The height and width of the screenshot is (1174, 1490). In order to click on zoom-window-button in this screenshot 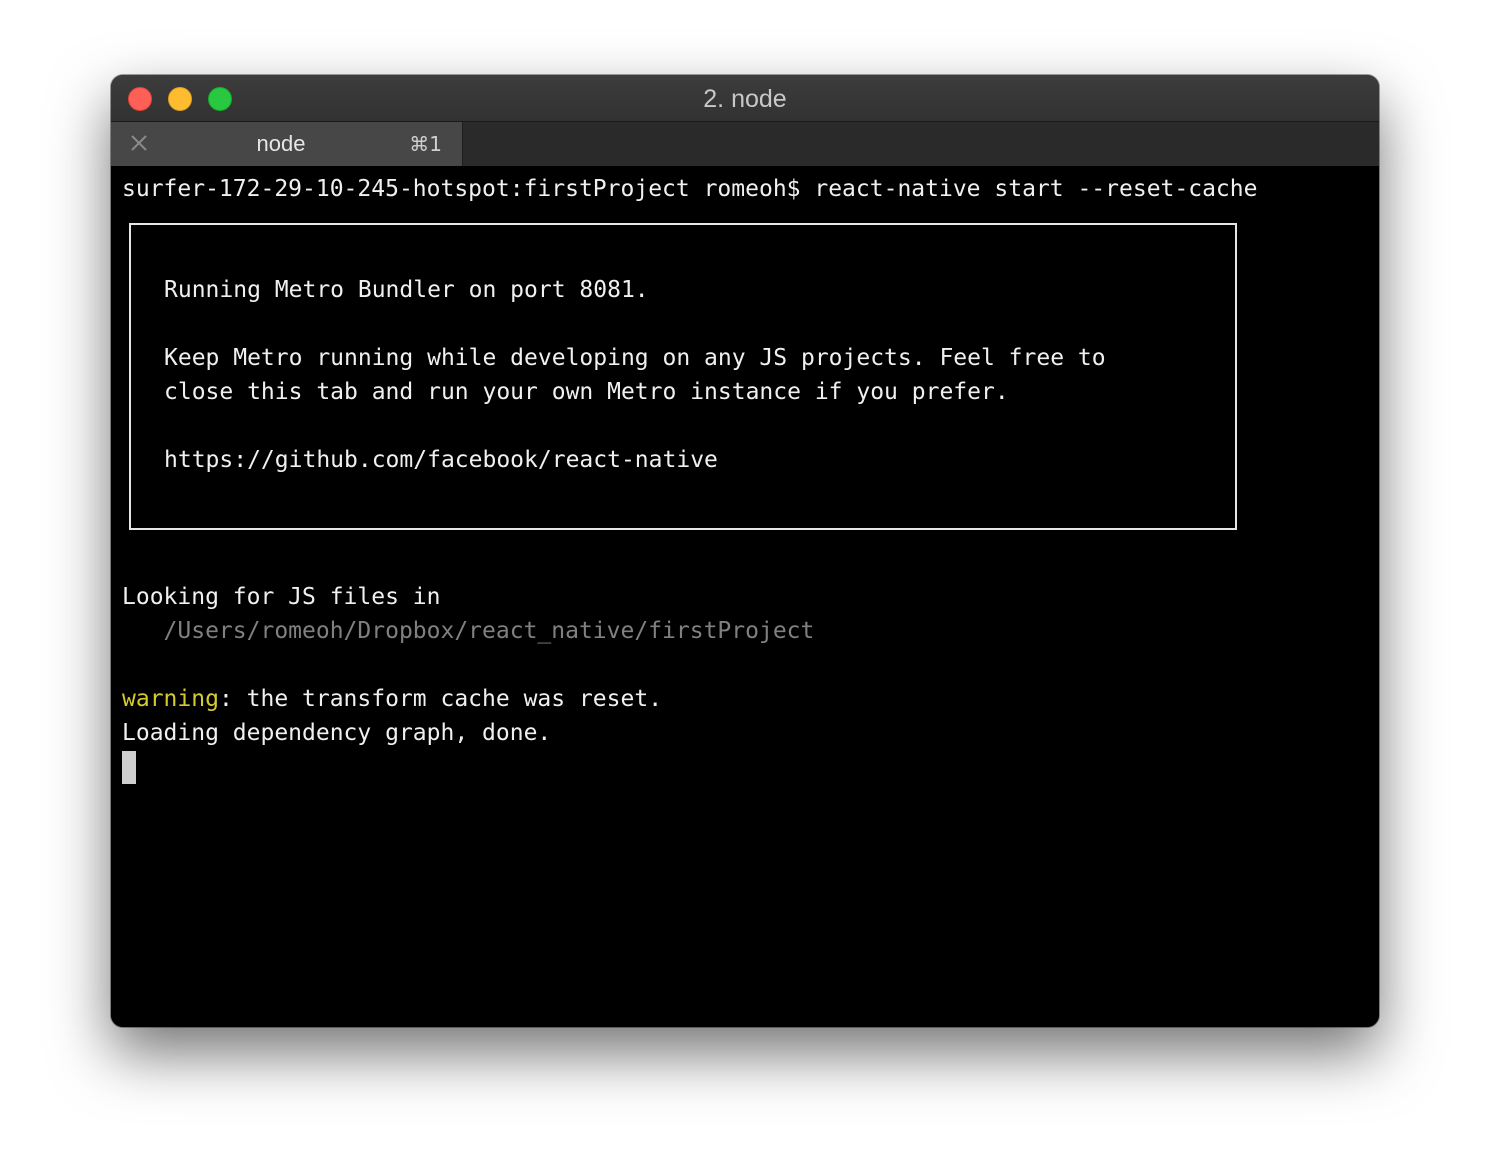, I will do `click(220, 99)`.